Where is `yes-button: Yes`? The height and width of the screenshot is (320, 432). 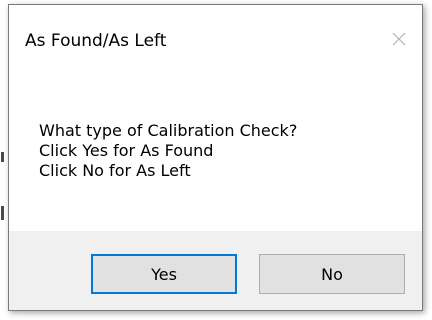 yes-button: Yes is located at coordinates (164, 274).